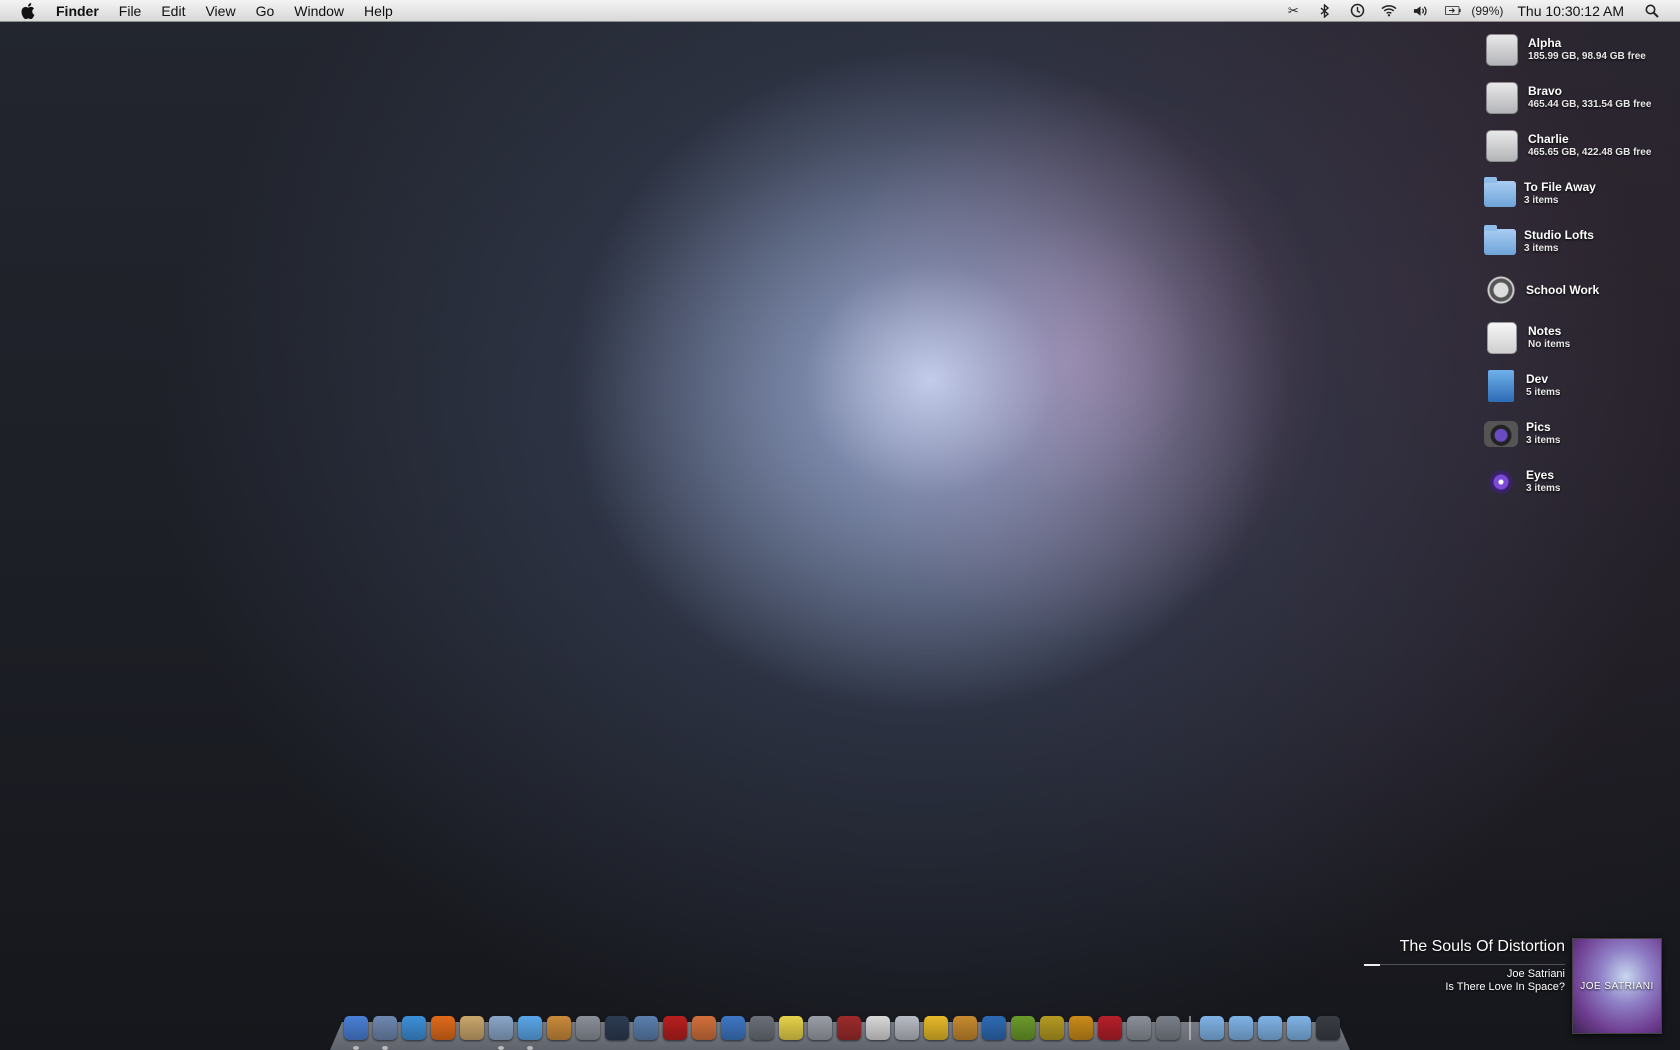  Describe the element at coordinates (1328, 1028) in the screenshot. I see `trash-icon` at that location.